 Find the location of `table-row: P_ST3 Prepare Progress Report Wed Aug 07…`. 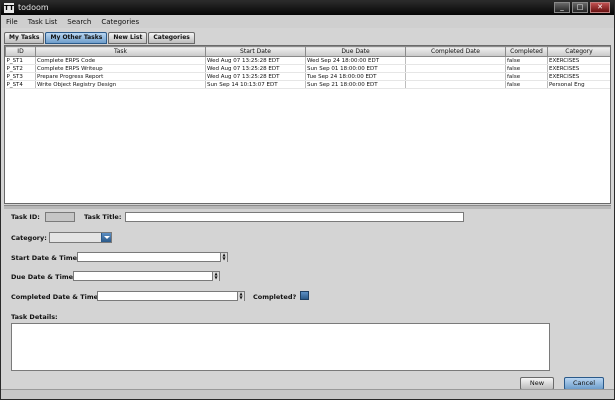

table-row: P_ST3 Prepare Progress Report Wed Aug 07… is located at coordinates (307, 76).